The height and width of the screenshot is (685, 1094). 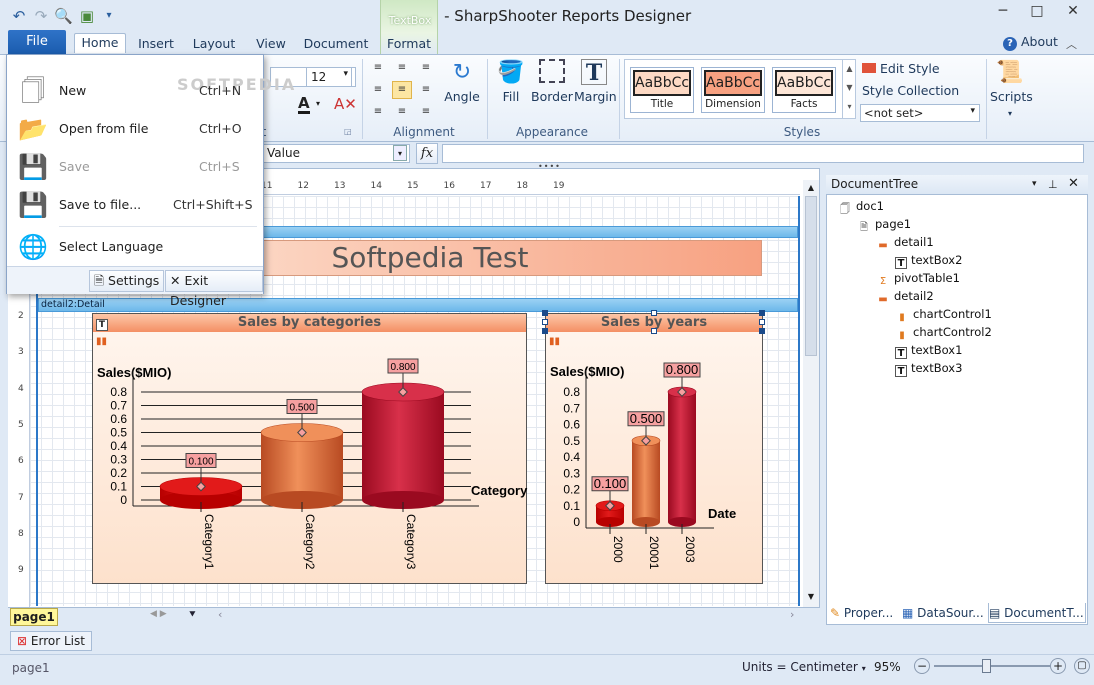 What do you see at coordinates (804, 90) in the screenshot?
I see `style-facts: AaBbCc Facts` at bounding box center [804, 90].